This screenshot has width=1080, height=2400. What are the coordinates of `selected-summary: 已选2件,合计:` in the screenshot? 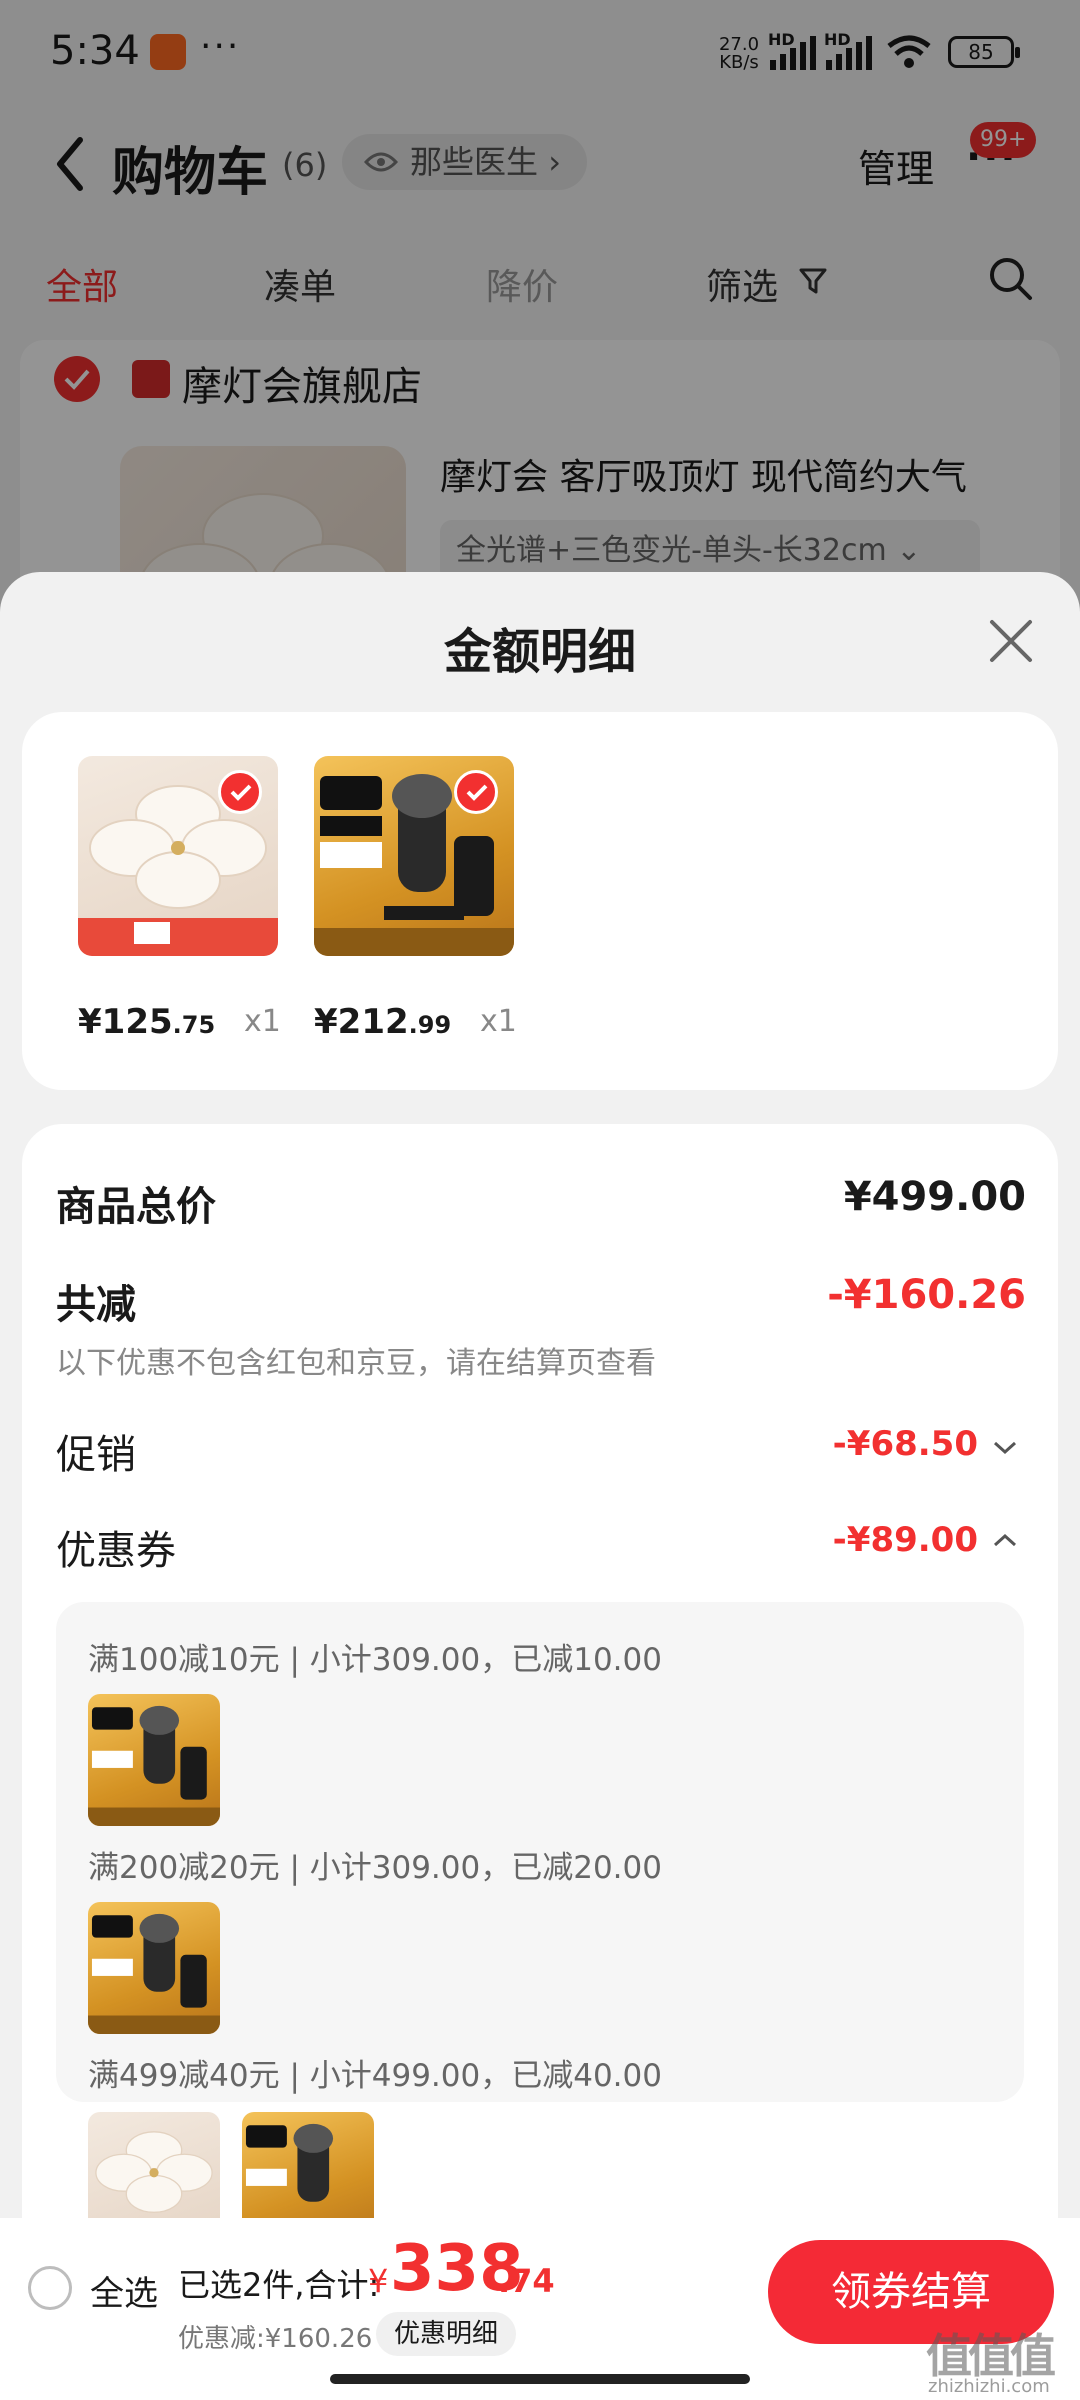 It's located at (279, 2285).